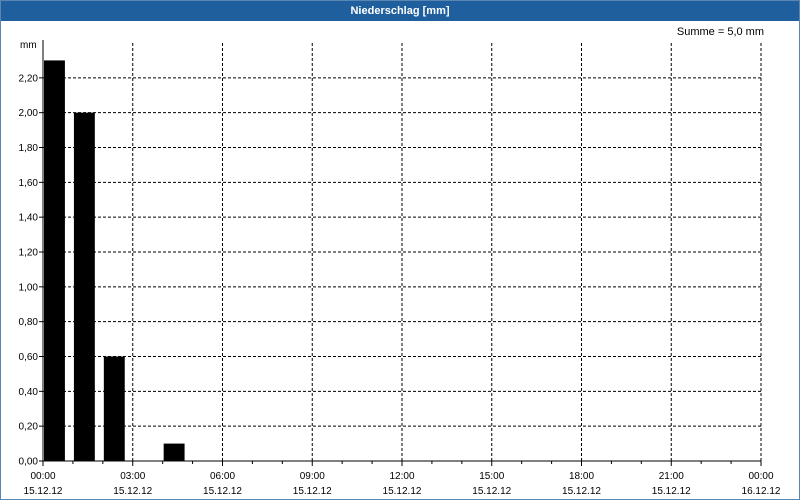 Image resolution: width=800 pixels, height=500 pixels. Describe the element at coordinates (29, 287) in the screenshot. I see `y-tick-label: 1,00` at that location.